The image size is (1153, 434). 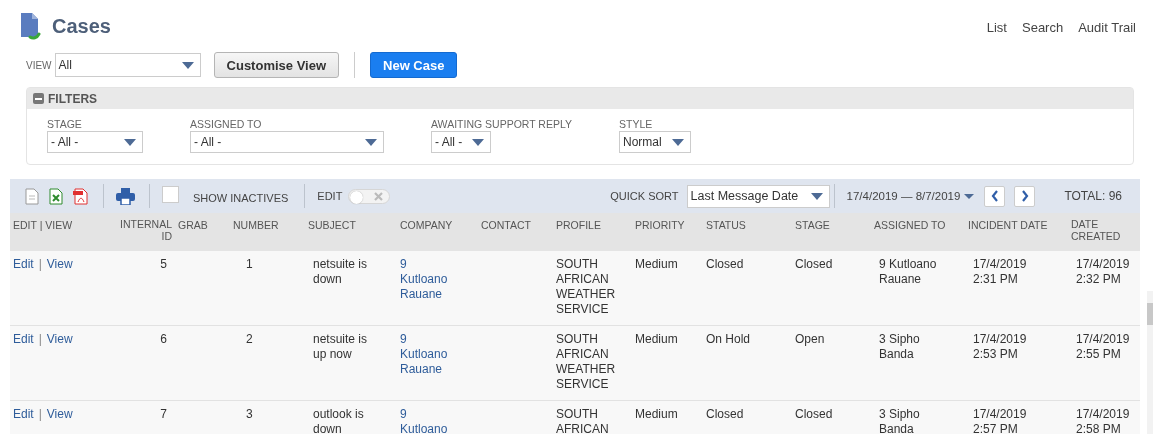 I want to click on table-cell-text: 17/4/2019 2:53 PM, so click(x=1000, y=347).